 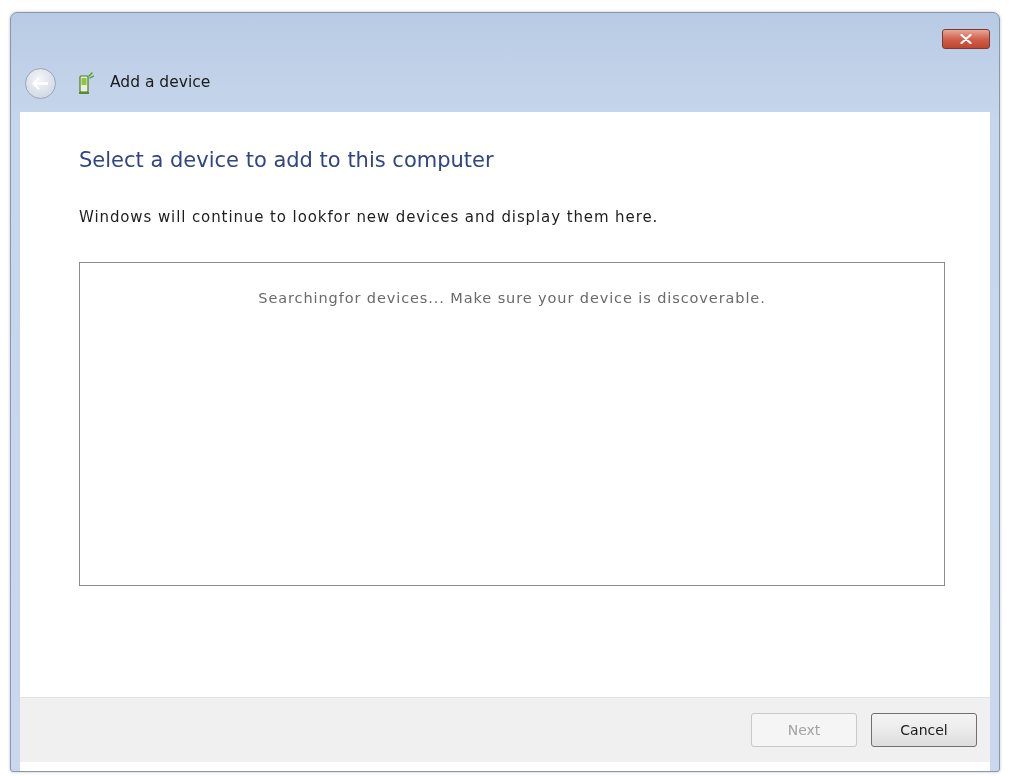 What do you see at coordinates (512, 298) in the screenshot?
I see `search-status-text: Searchingfor devices... Make sure your device is discoverable.` at bounding box center [512, 298].